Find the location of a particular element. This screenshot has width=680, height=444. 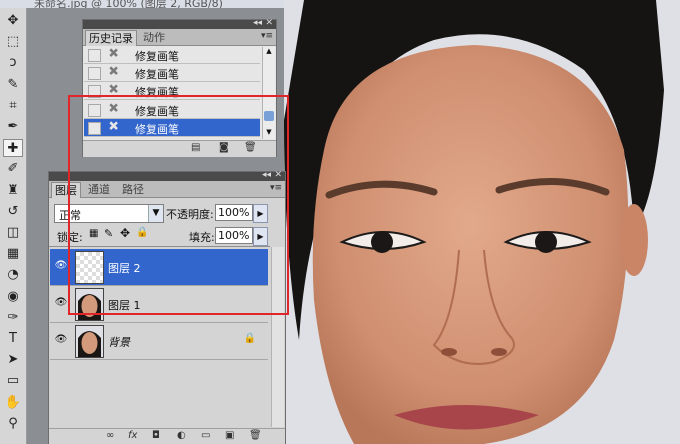

lock-all-icon: 🔒 is located at coordinates (142, 232).